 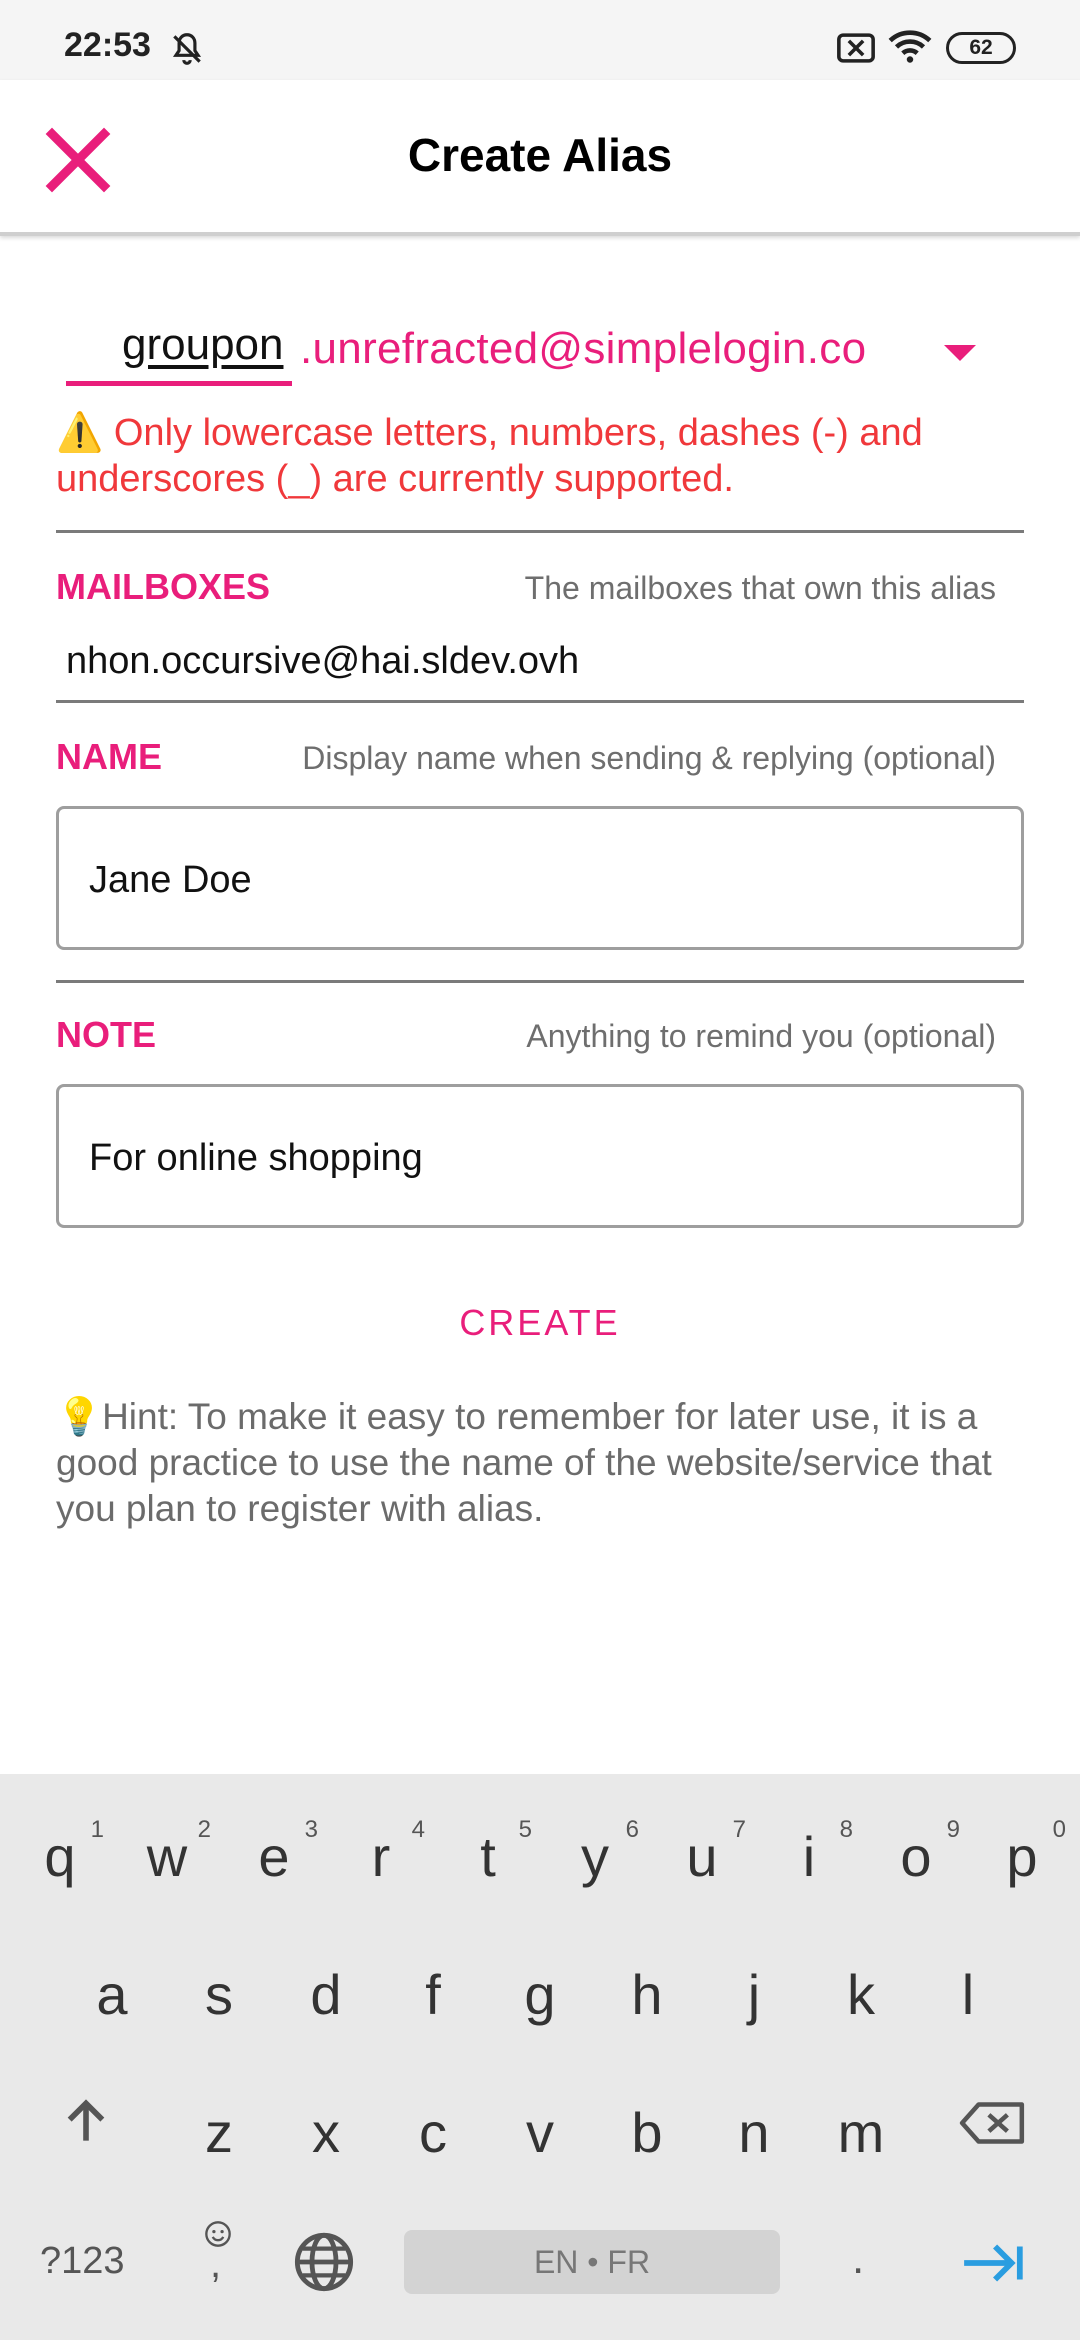 I want to click on alias-prefix-input: groupon, so click(x=179, y=351).